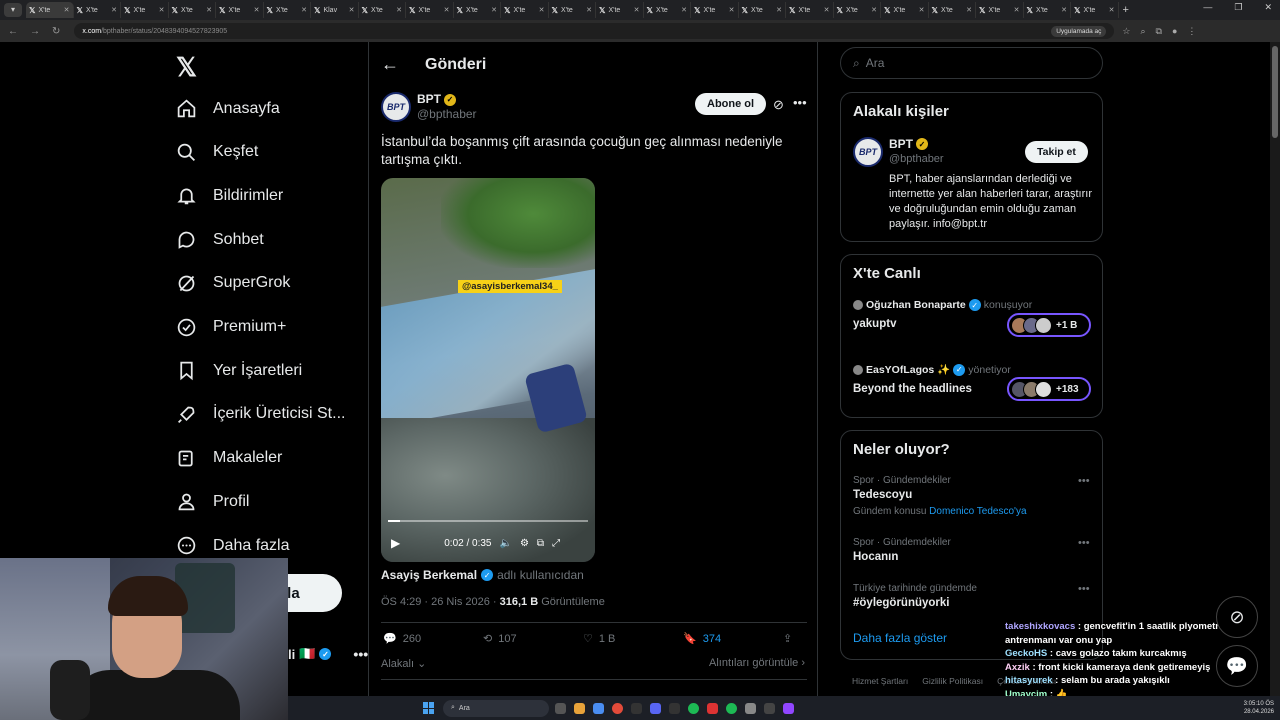  I want to click on author-handle: @bpthaber, so click(447, 114).